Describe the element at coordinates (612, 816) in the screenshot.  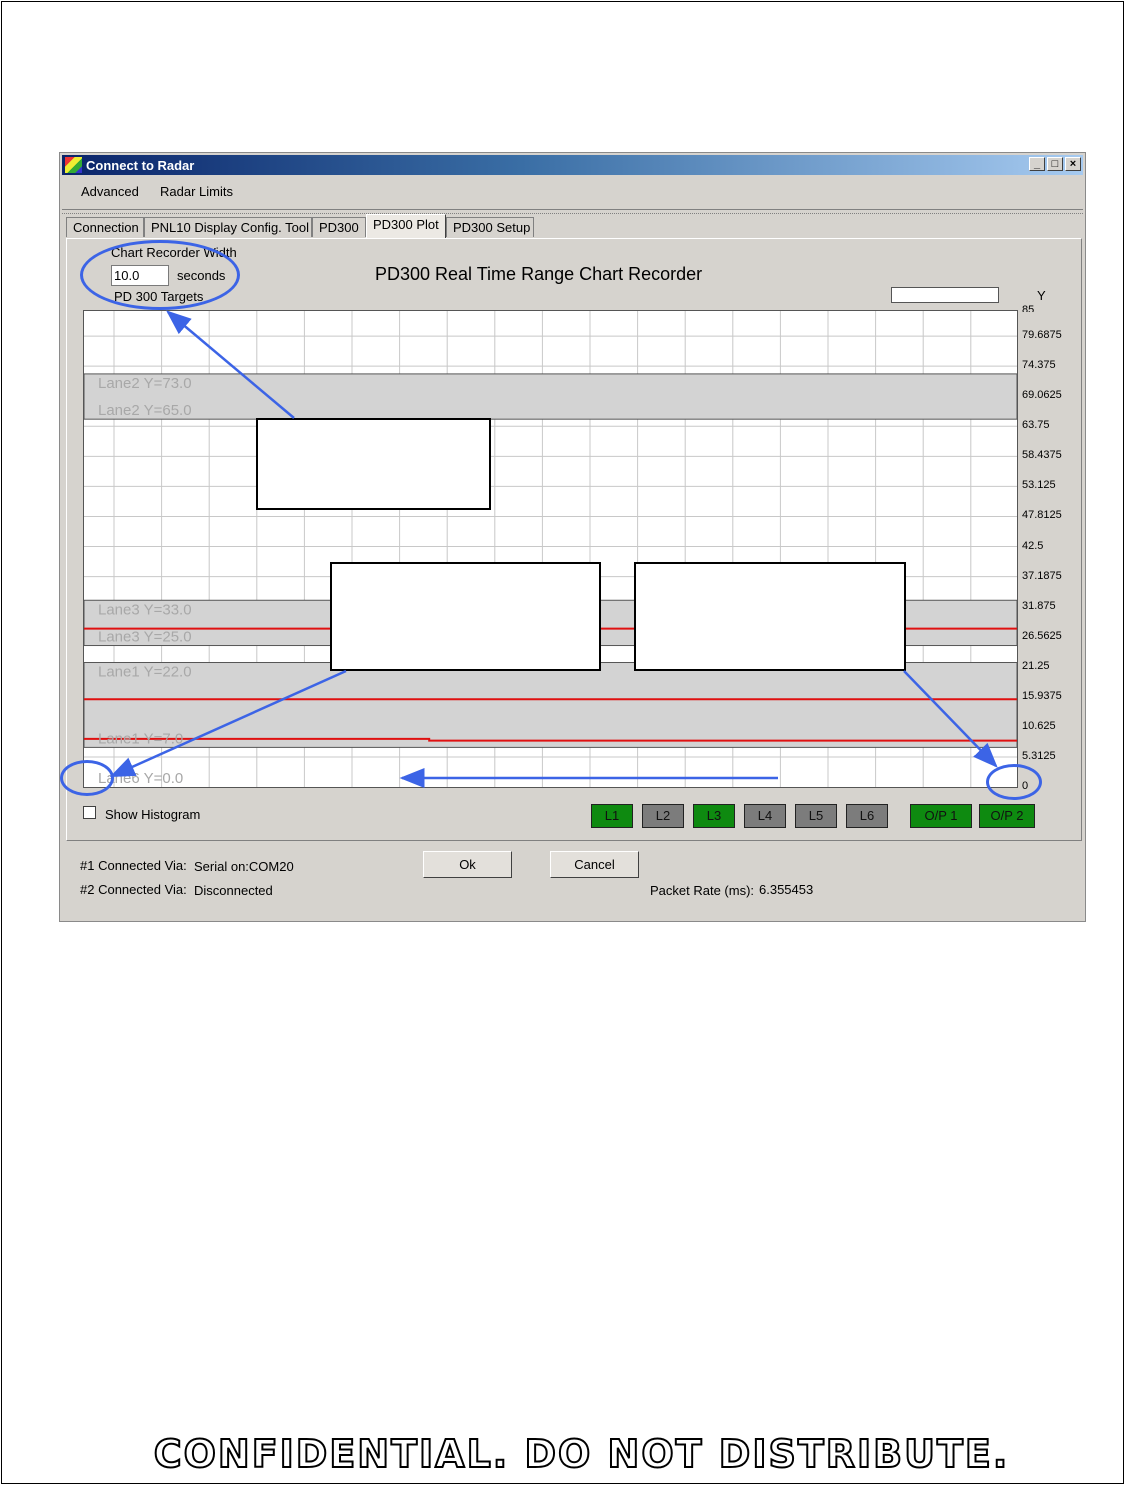
I see `lane-button-l1: L1` at that location.